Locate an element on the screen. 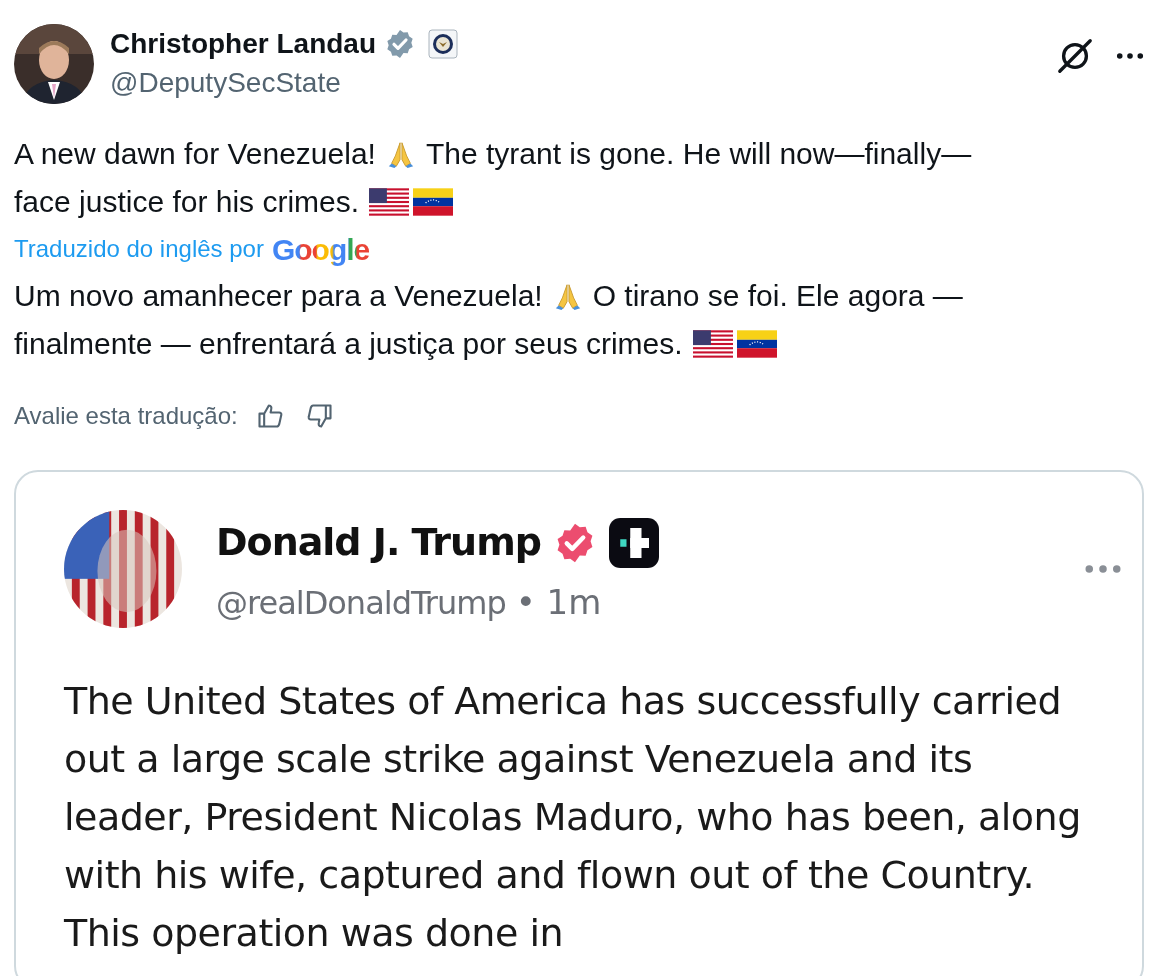 The width and height of the screenshot is (1172, 976). translated-text: Um novo amanhecer para a Venezuela! is located at coordinates (278, 296).